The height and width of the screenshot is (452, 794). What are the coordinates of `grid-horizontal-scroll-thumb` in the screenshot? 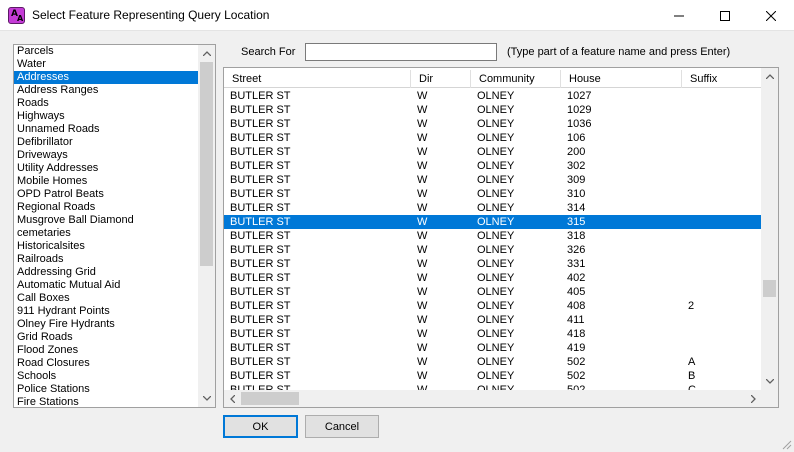 It's located at (270, 398).